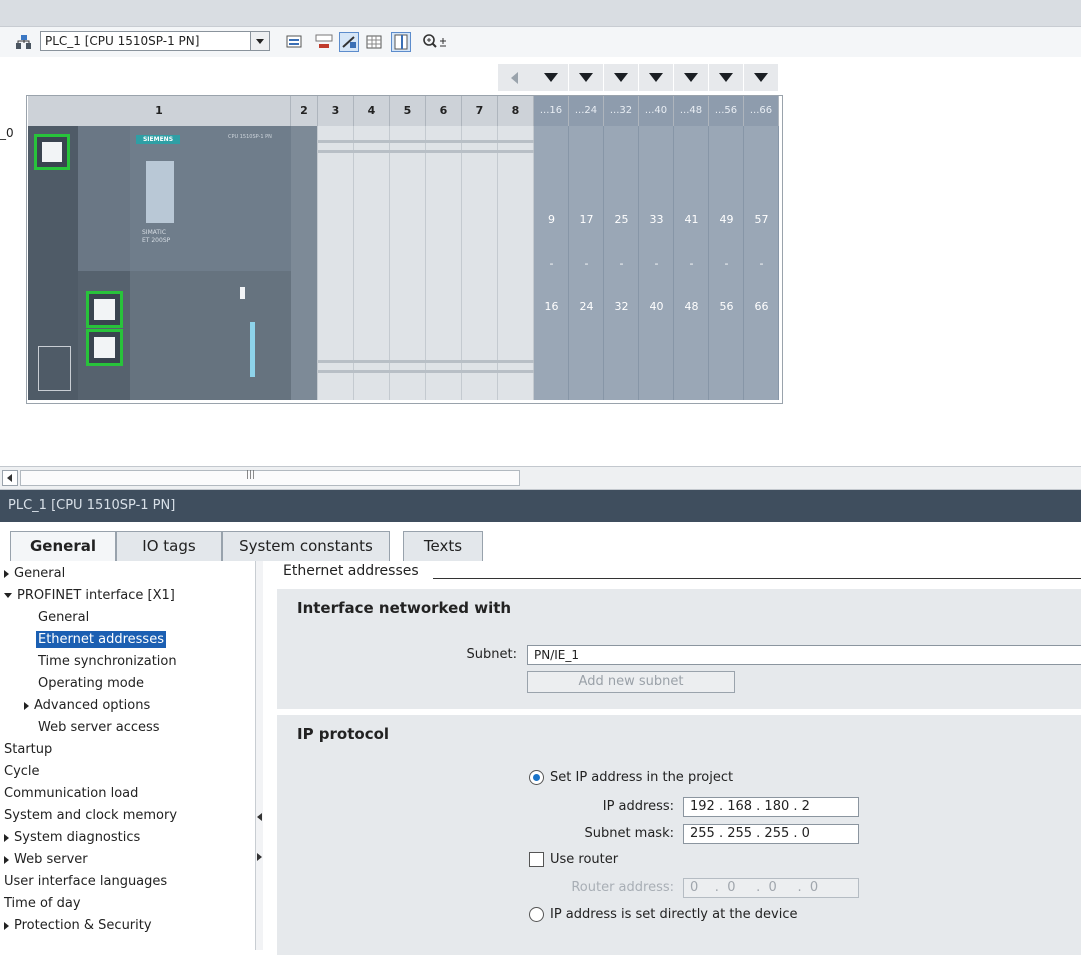 This screenshot has height=955, width=1081. What do you see at coordinates (586, 263) in the screenshot?
I see `ext-slot-range: 17 - 24` at bounding box center [586, 263].